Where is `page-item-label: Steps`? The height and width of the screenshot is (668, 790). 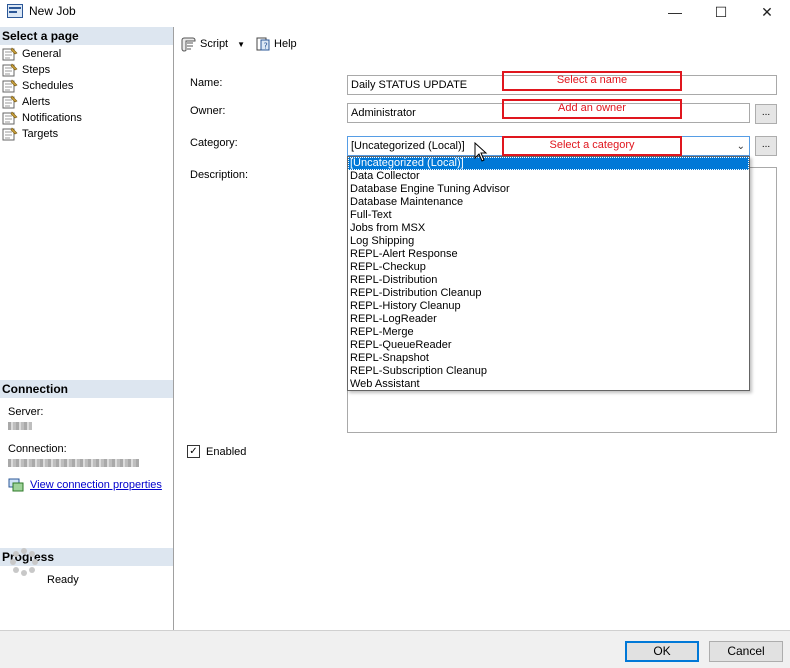 page-item-label: Steps is located at coordinates (36, 70).